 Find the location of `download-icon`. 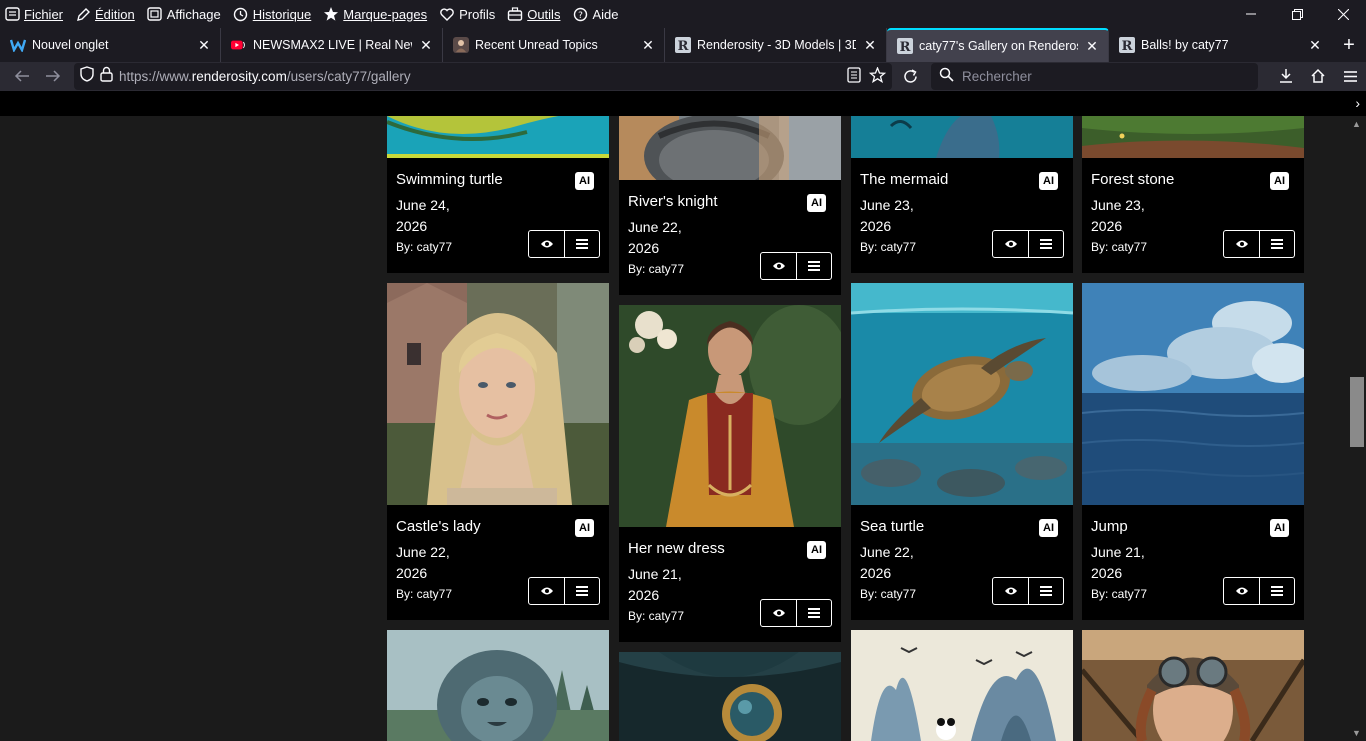

download-icon is located at coordinates (1286, 76).